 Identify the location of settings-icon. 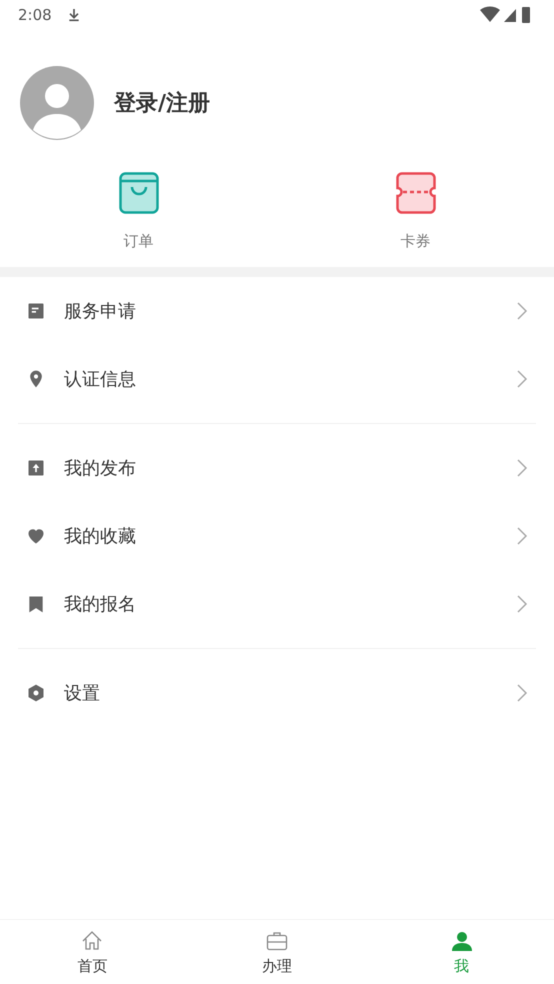
(36, 693).